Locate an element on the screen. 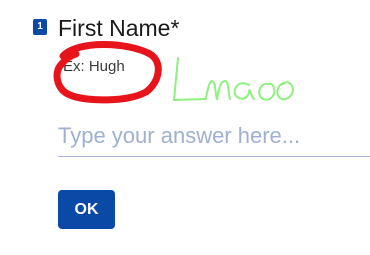  first-name-input is located at coordinates (214, 136).